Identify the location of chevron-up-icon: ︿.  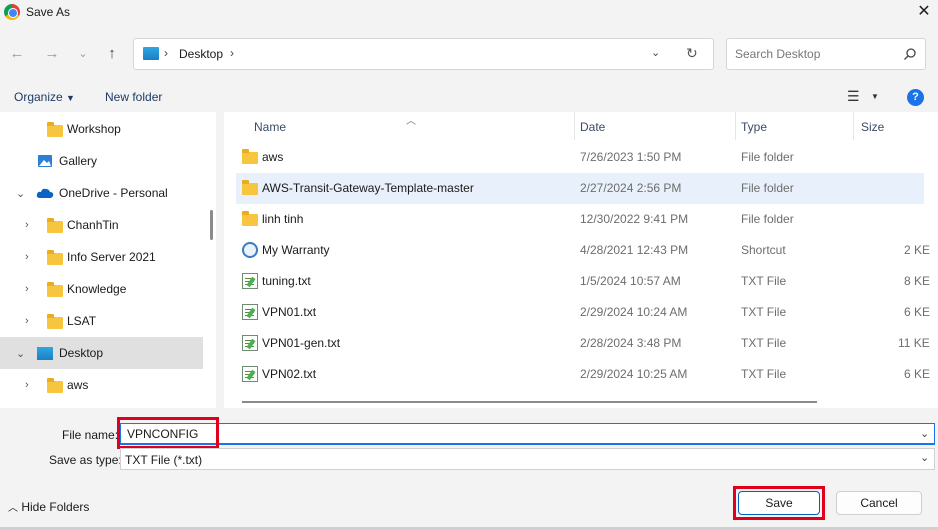
(13, 508).